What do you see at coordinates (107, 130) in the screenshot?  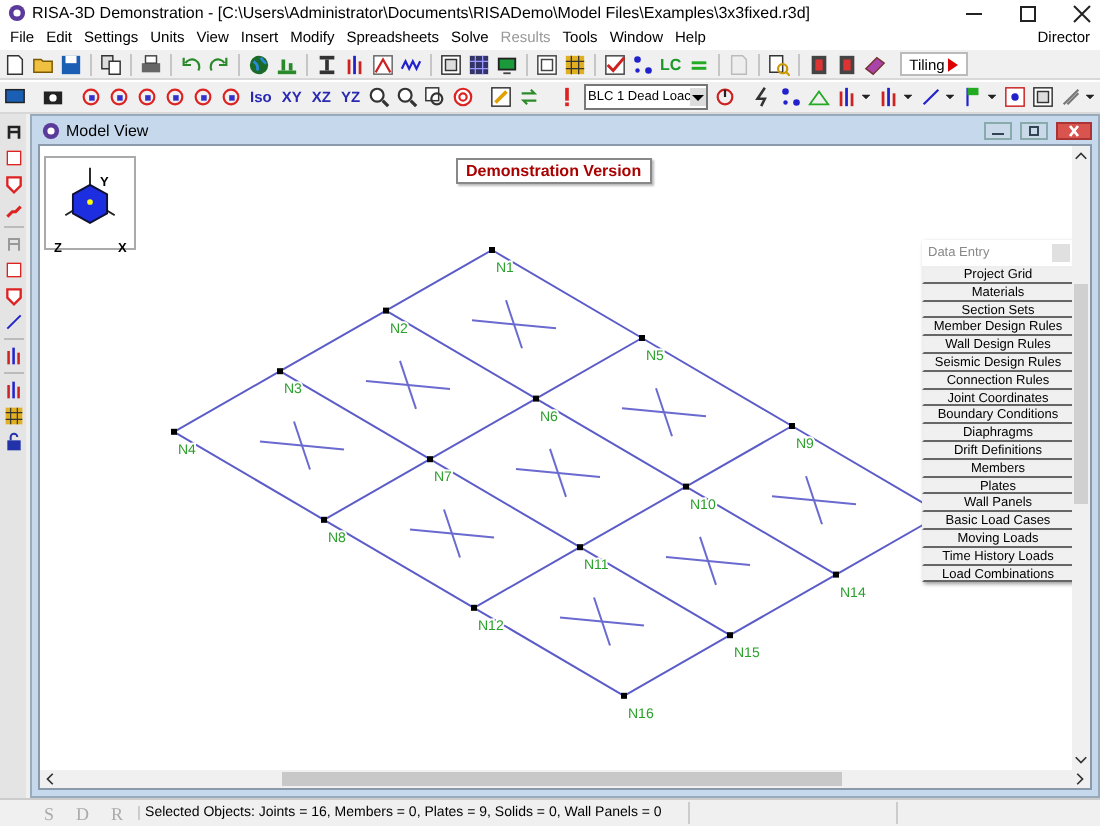 I see `window-title: Model View` at bounding box center [107, 130].